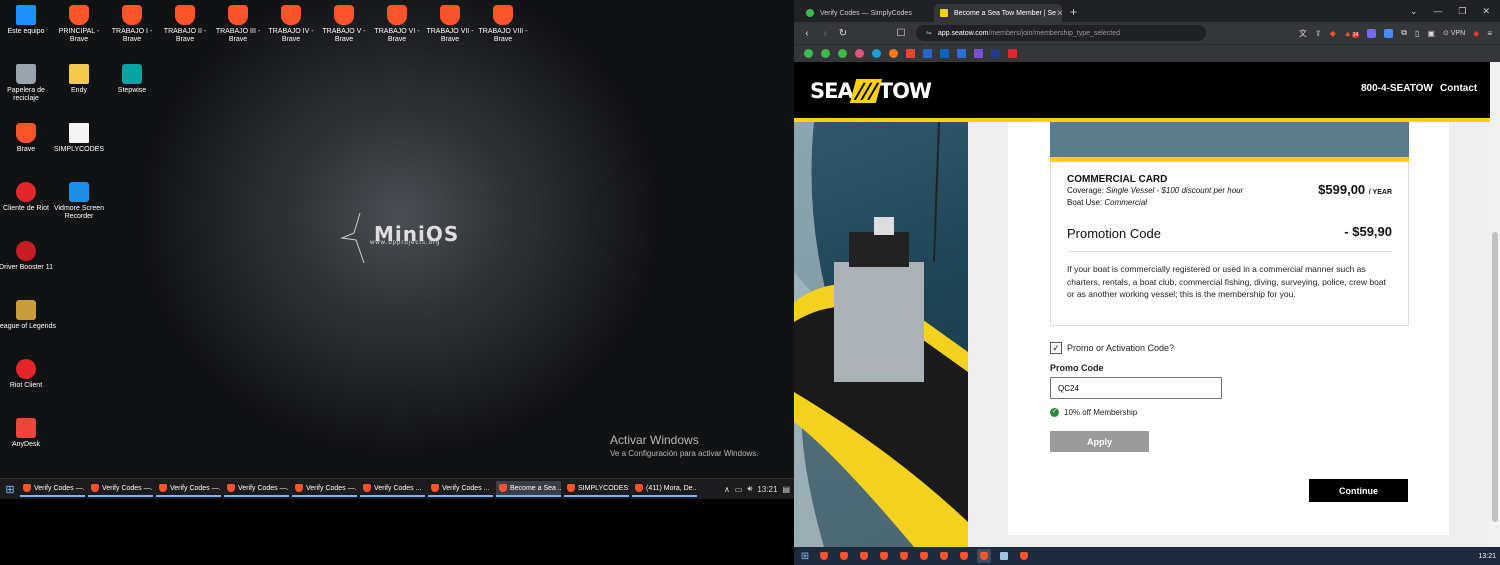 The height and width of the screenshot is (565, 1500). Describe the element at coordinates (28, 83) in the screenshot. I see `desktop-icon: Papelera de reciclaje` at that location.